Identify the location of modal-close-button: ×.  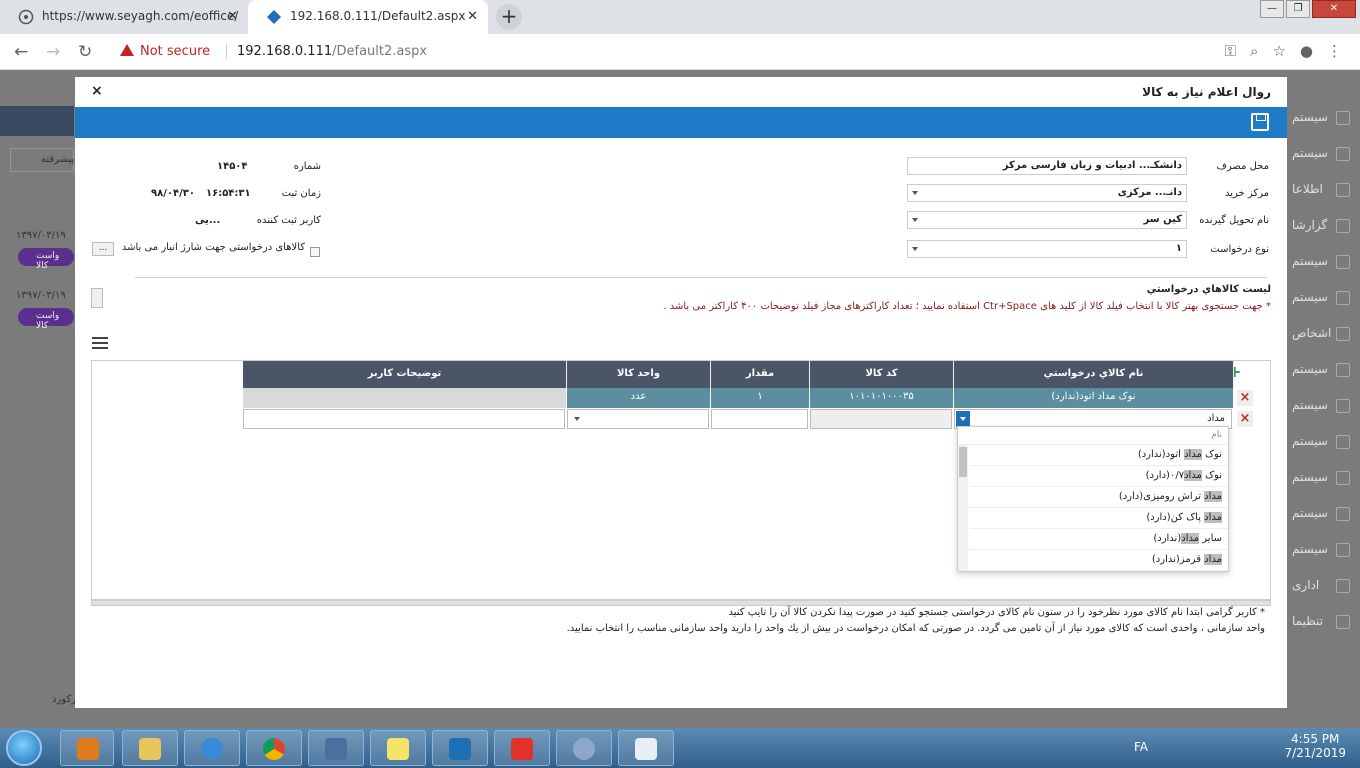
(97, 91).